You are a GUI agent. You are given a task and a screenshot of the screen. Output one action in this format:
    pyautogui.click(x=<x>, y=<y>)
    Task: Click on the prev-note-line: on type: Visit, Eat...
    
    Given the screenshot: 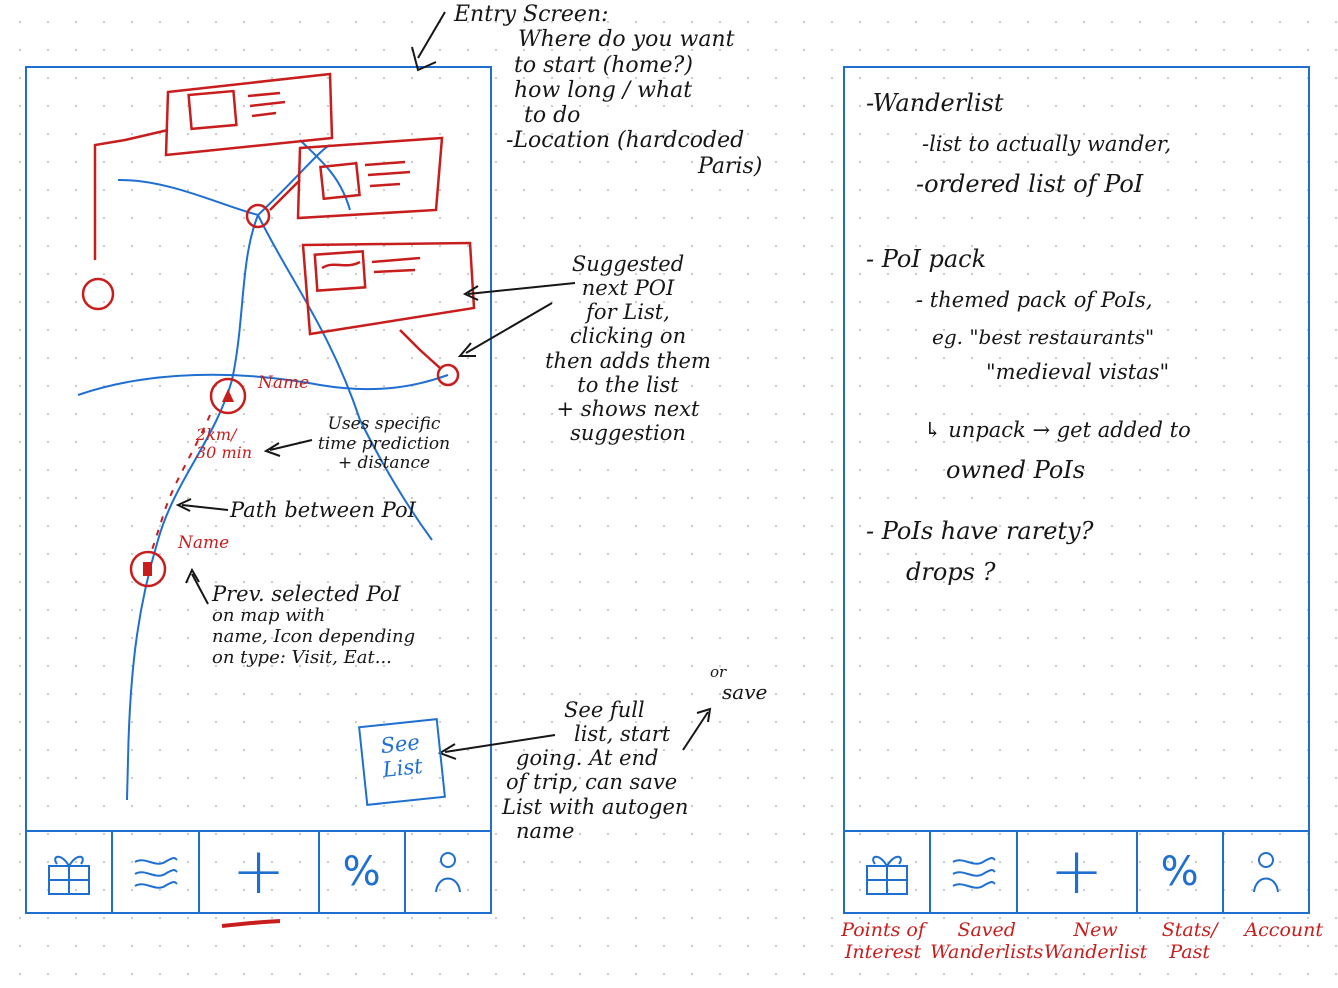 What is the action you would take?
    pyautogui.click(x=302, y=657)
    